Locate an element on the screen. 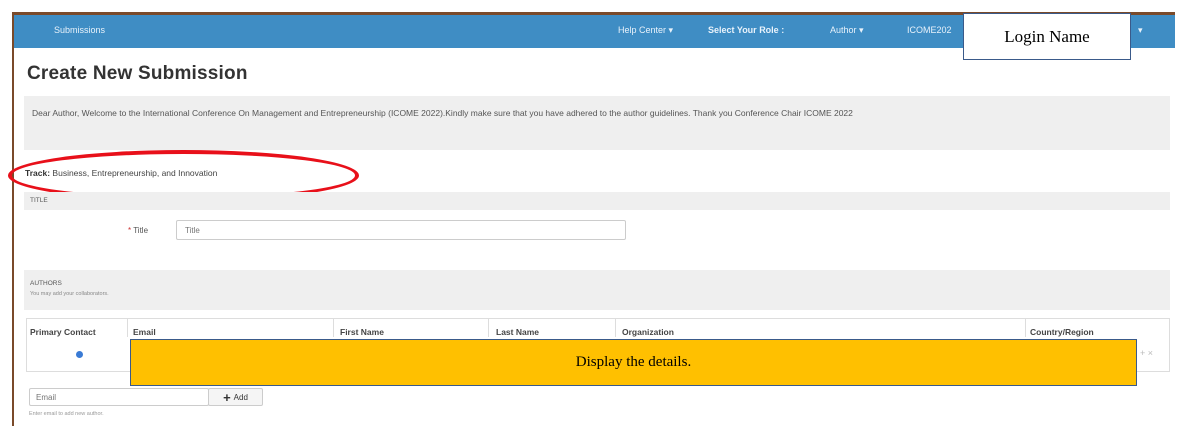  page-title: Create New Submission is located at coordinates (137, 73).